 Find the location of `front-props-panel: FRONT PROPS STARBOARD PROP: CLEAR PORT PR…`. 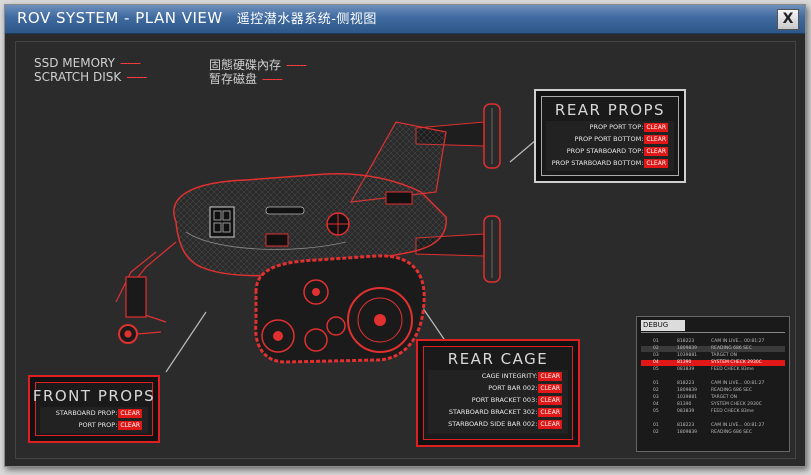

front-props-panel: FRONT PROPS STARBOARD PROP: CLEAR PORT PR… is located at coordinates (94, 409).